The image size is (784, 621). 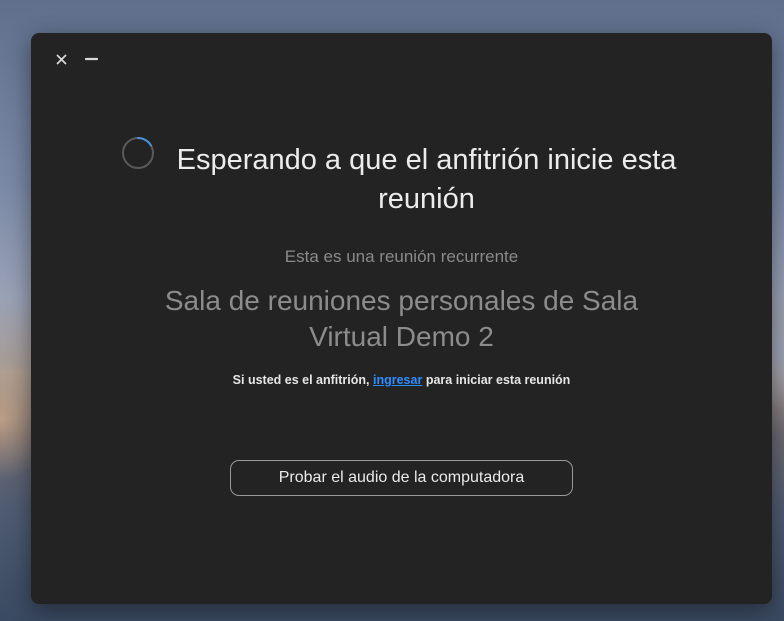 I want to click on test-computer-audio-button: Probar el audio de la computadora, so click(x=401, y=478).